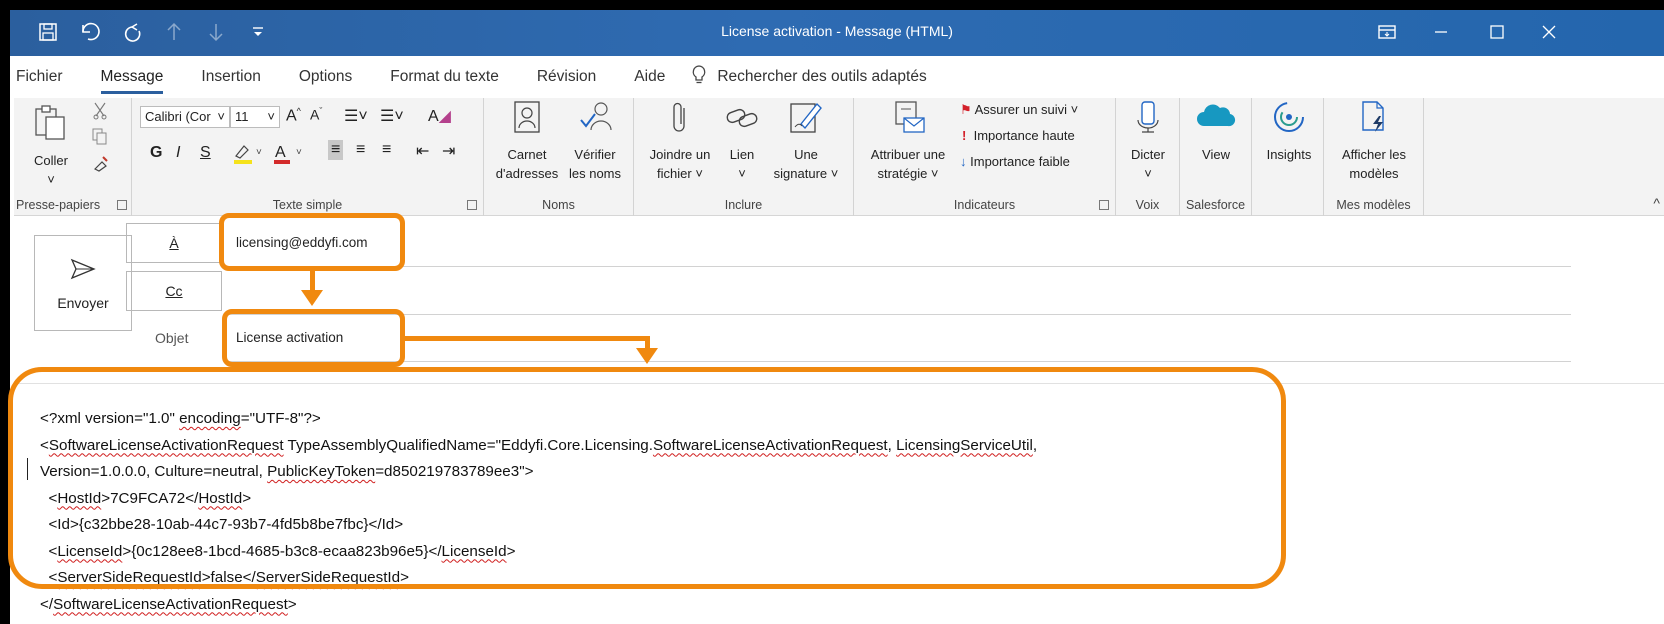 Image resolution: width=1664 pixels, height=624 pixels. What do you see at coordinates (280, 152) in the screenshot?
I see `svg-text: A` at bounding box center [280, 152].